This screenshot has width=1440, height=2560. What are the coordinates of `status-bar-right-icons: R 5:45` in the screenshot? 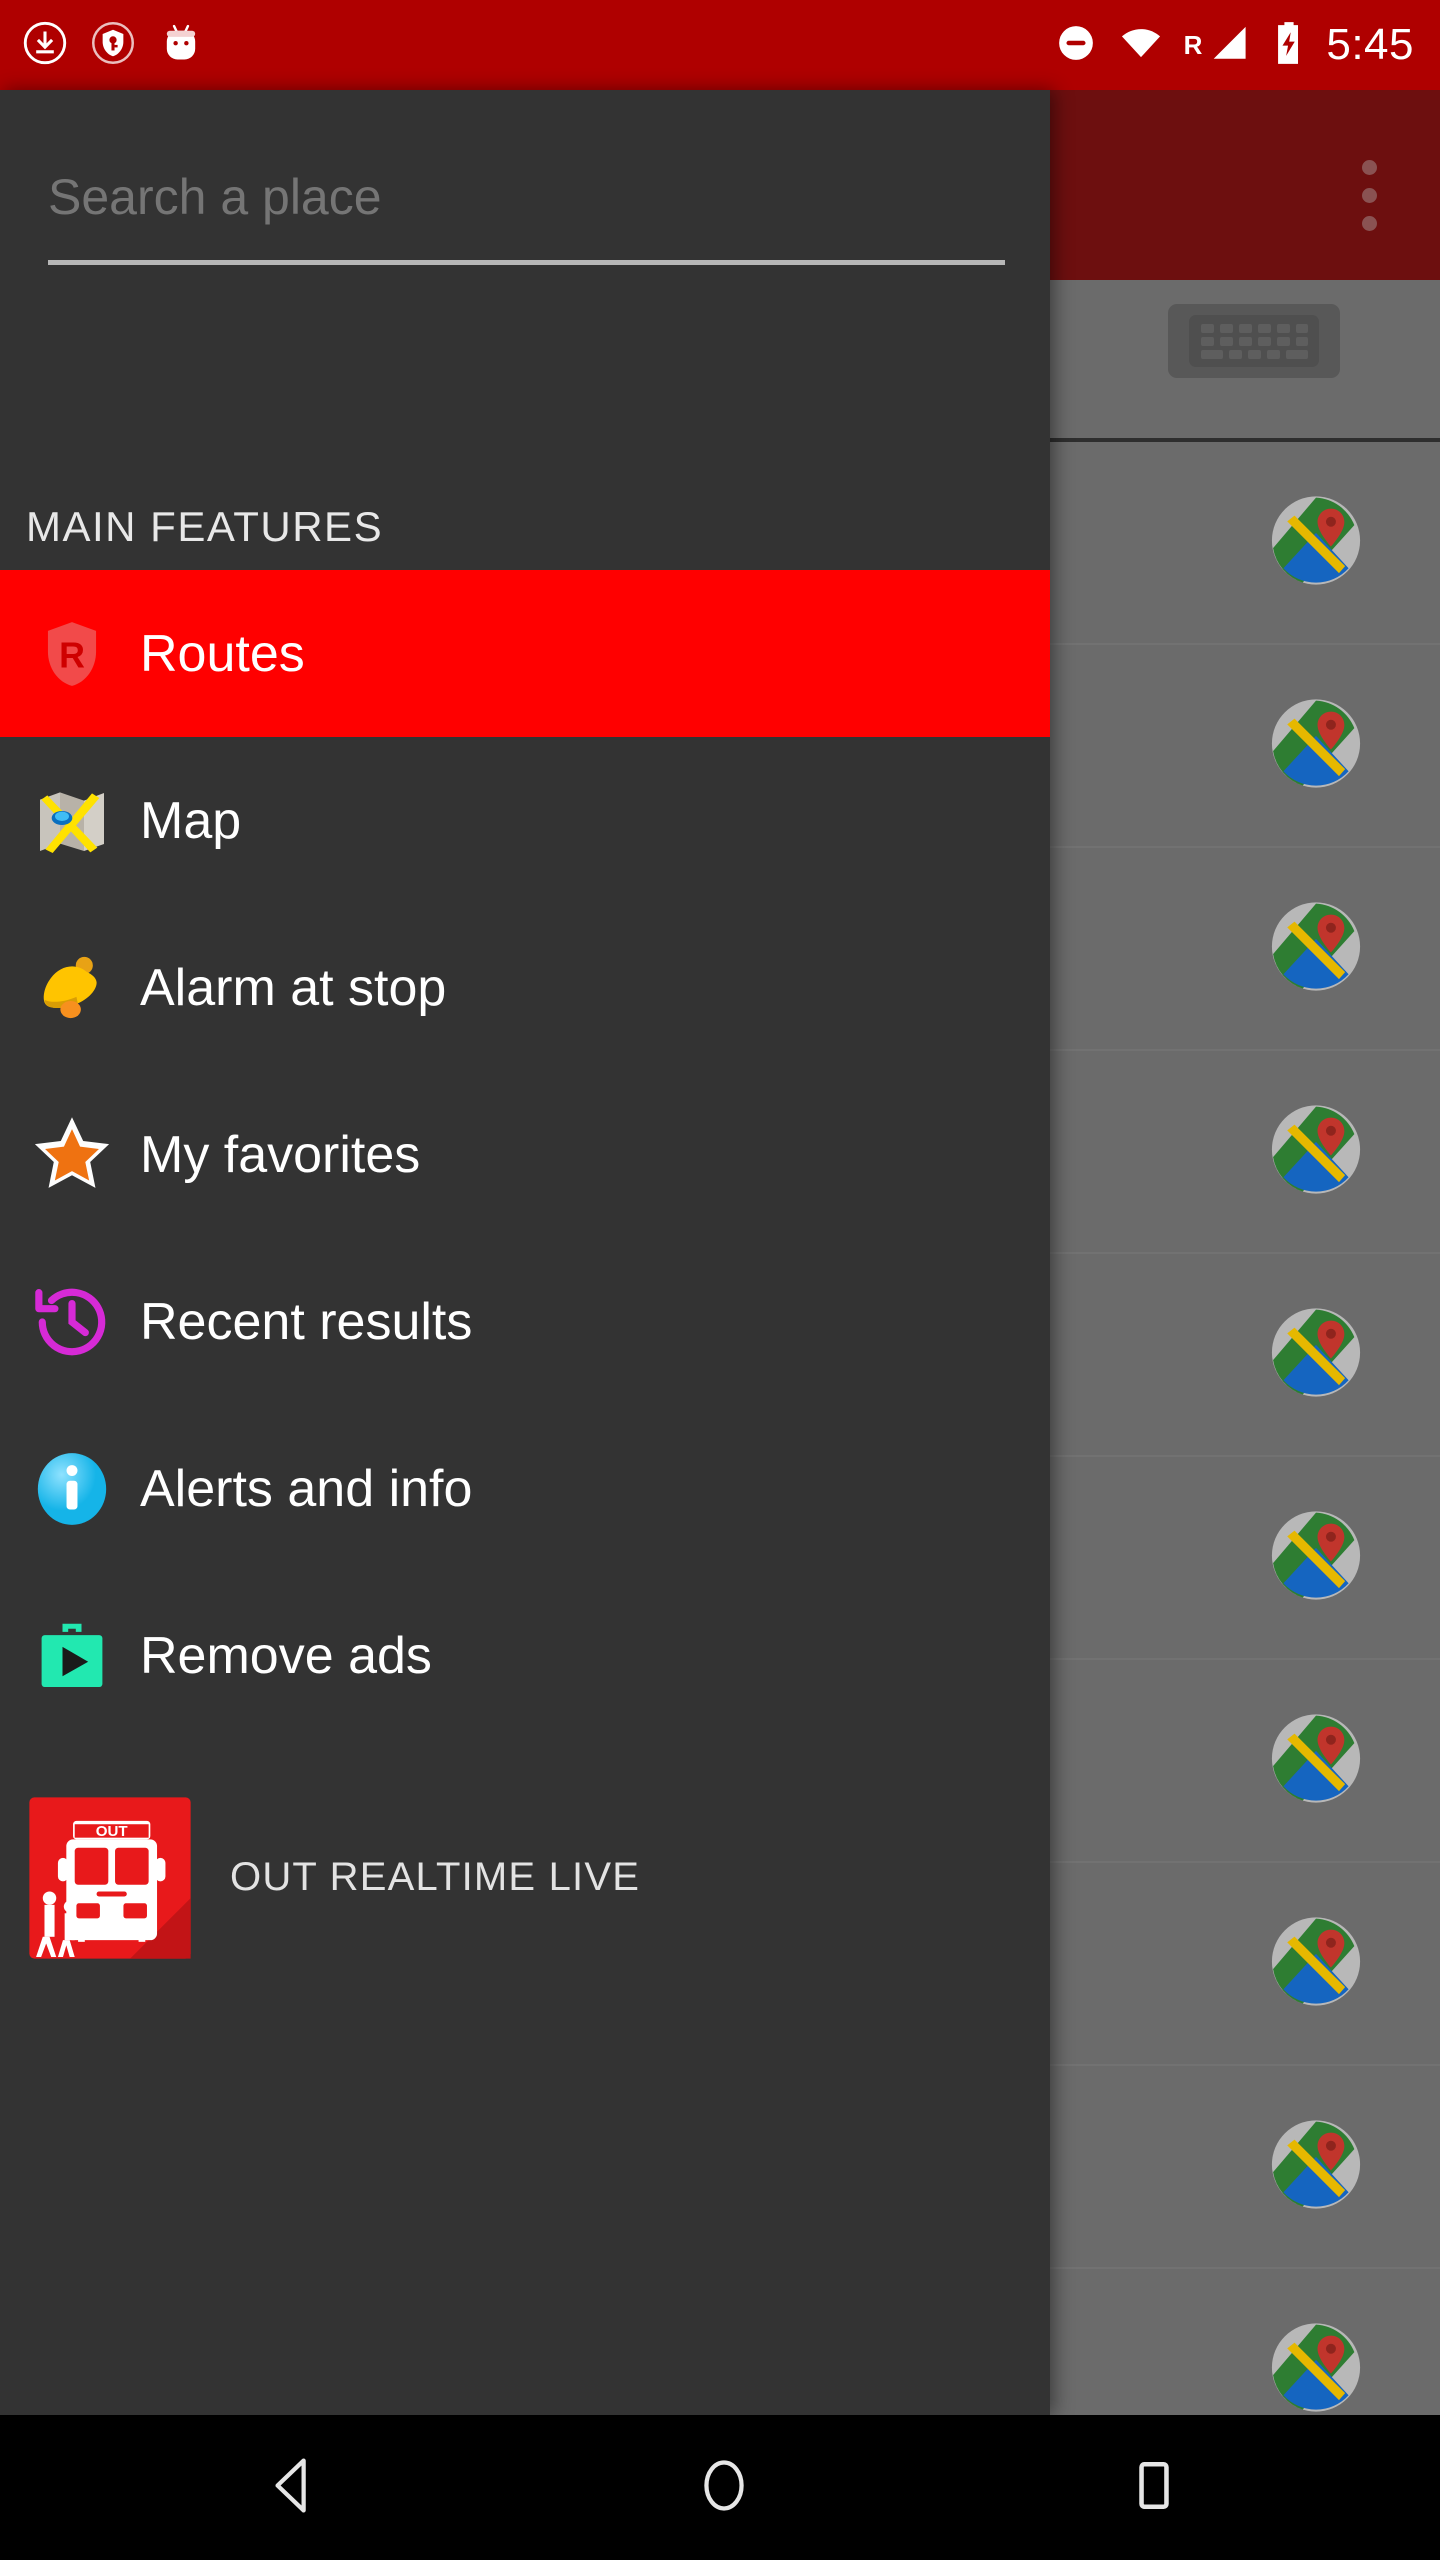 It's located at (1247, 45).